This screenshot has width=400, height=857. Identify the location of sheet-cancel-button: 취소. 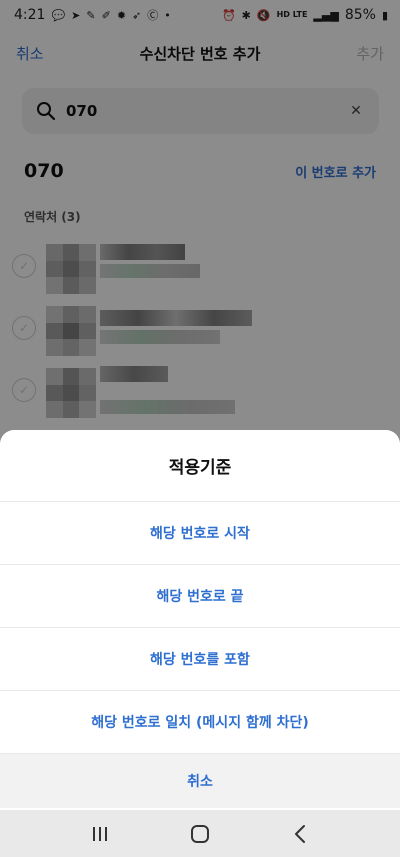
(200, 781).